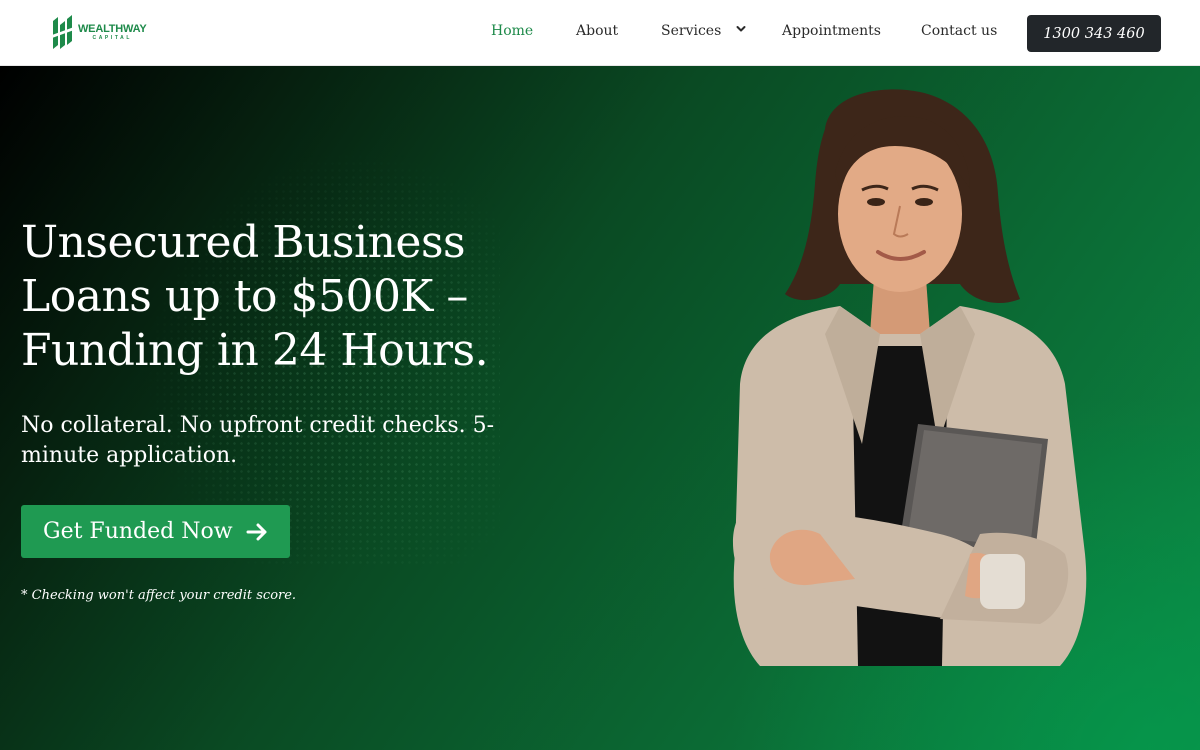 The image size is (1200, 750). Describe the element at coordinates (138, 531) in the screenshot. I see `cta-label: Get Funded Now` at that location.